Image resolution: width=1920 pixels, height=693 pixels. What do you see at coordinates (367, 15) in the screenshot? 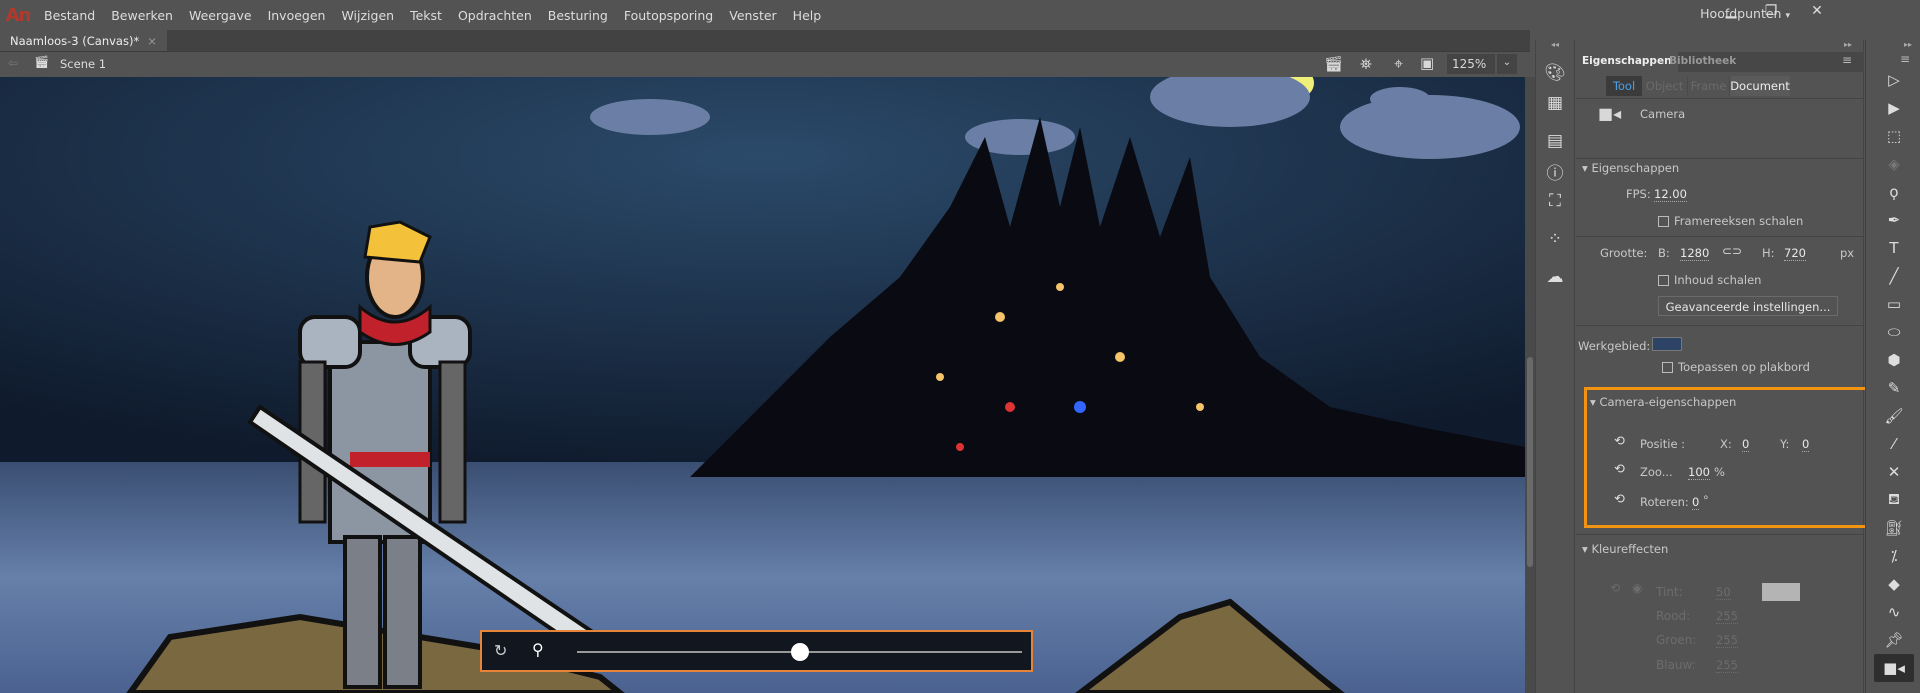
I see `menu-wijzigen: Wijzigen` at bounding box center [367, 15].